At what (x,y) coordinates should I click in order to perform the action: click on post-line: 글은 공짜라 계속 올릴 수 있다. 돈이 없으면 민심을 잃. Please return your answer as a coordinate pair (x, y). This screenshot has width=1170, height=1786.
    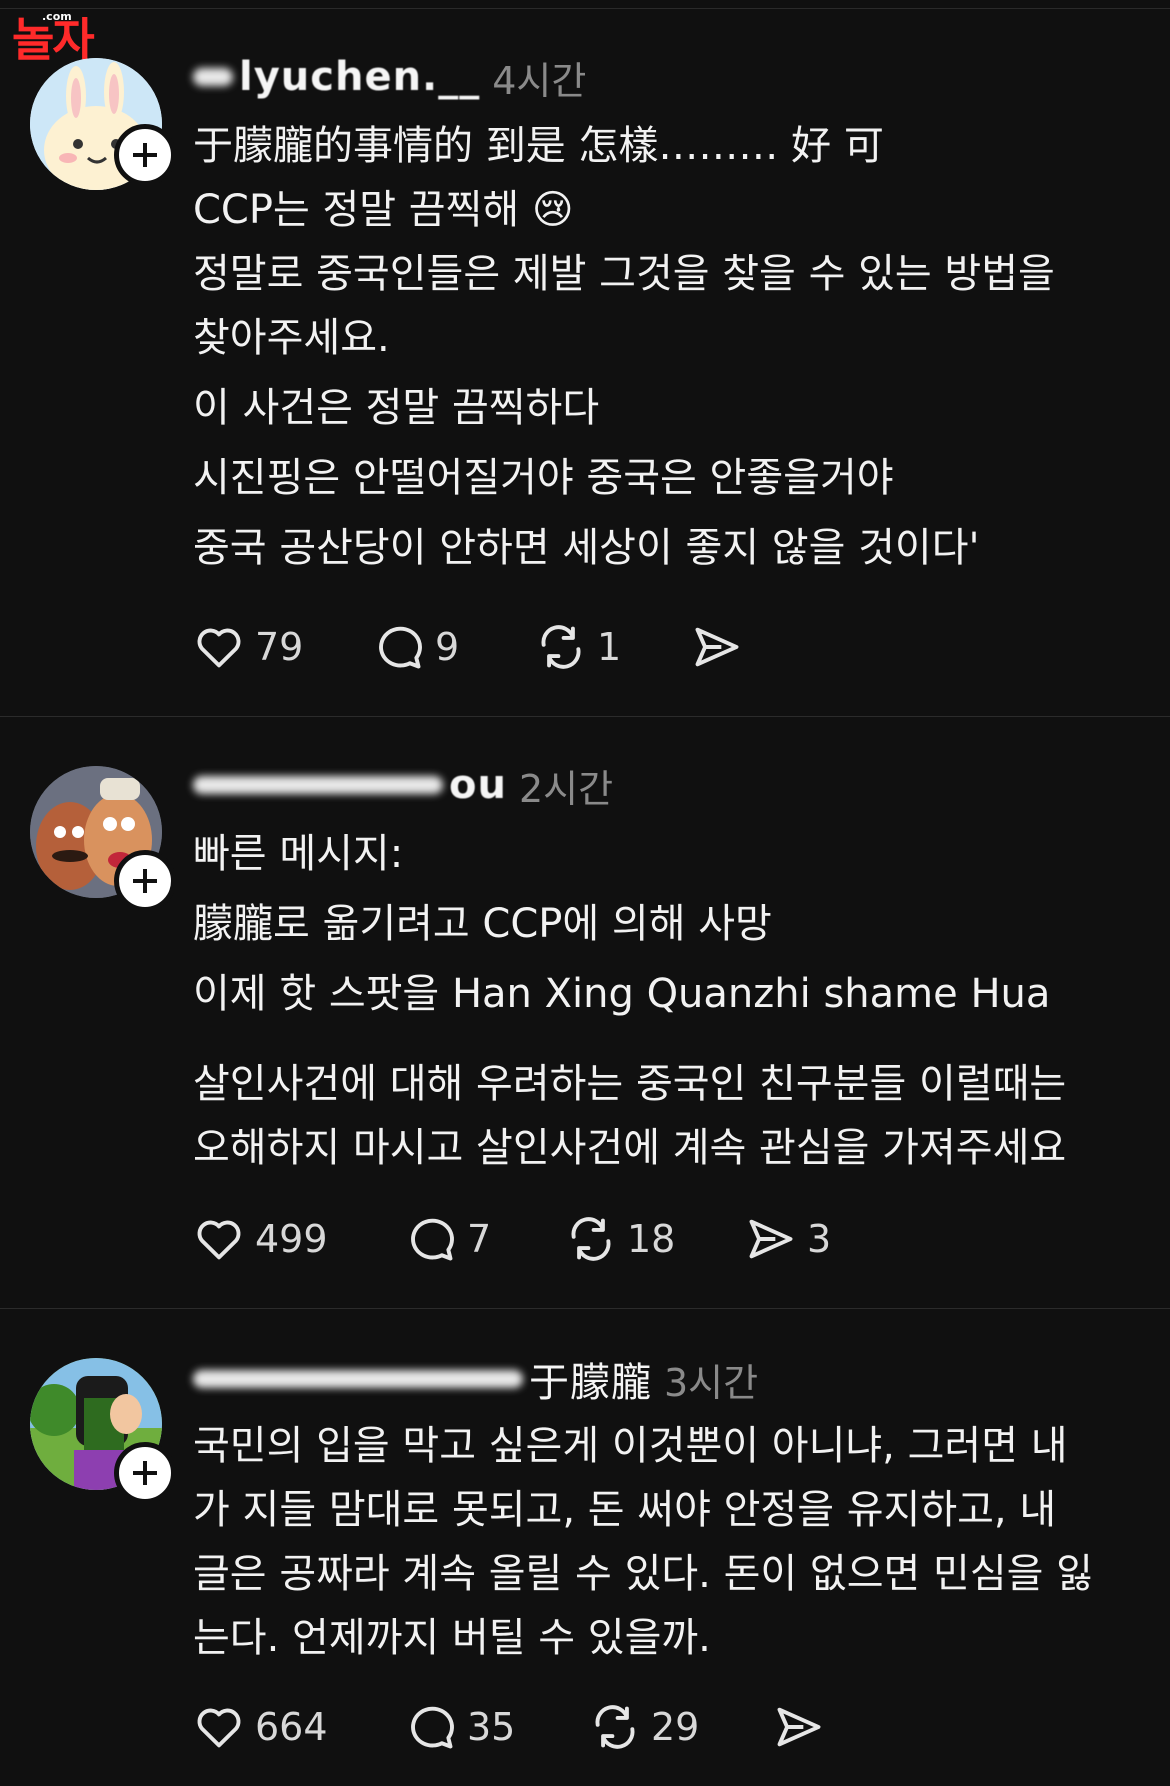
    Looking at the image, I should click on (643, 1574).